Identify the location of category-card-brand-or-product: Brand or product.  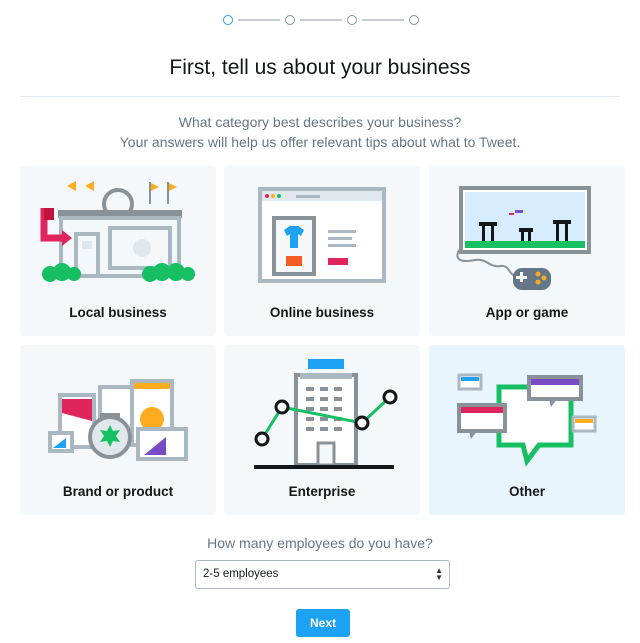
(118, 430).